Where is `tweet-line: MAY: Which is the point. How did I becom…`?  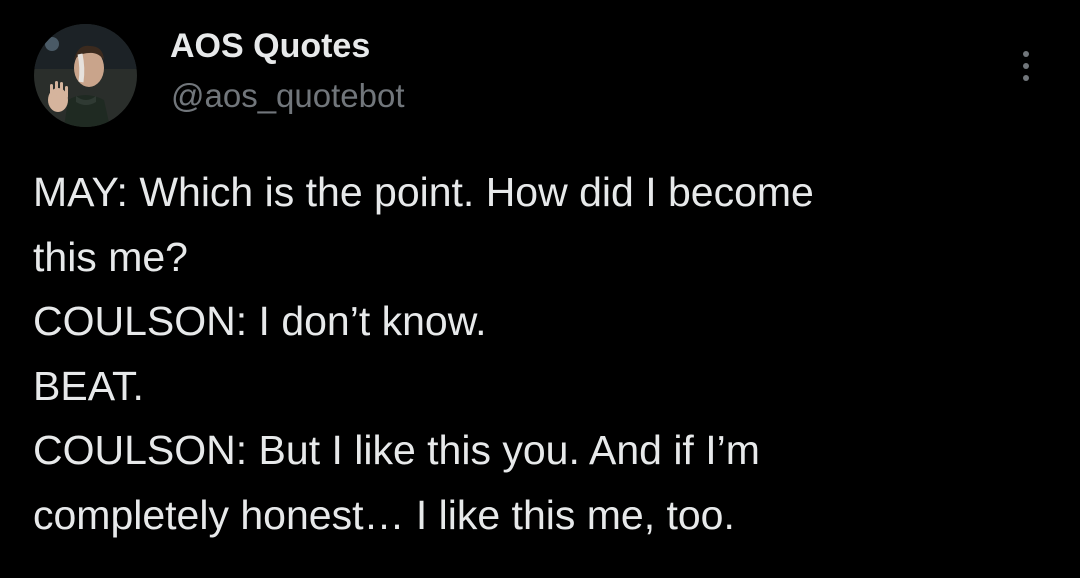 tweet-line: MAY: Which is the point. How did I becom… is located at coordinates (423, 192).